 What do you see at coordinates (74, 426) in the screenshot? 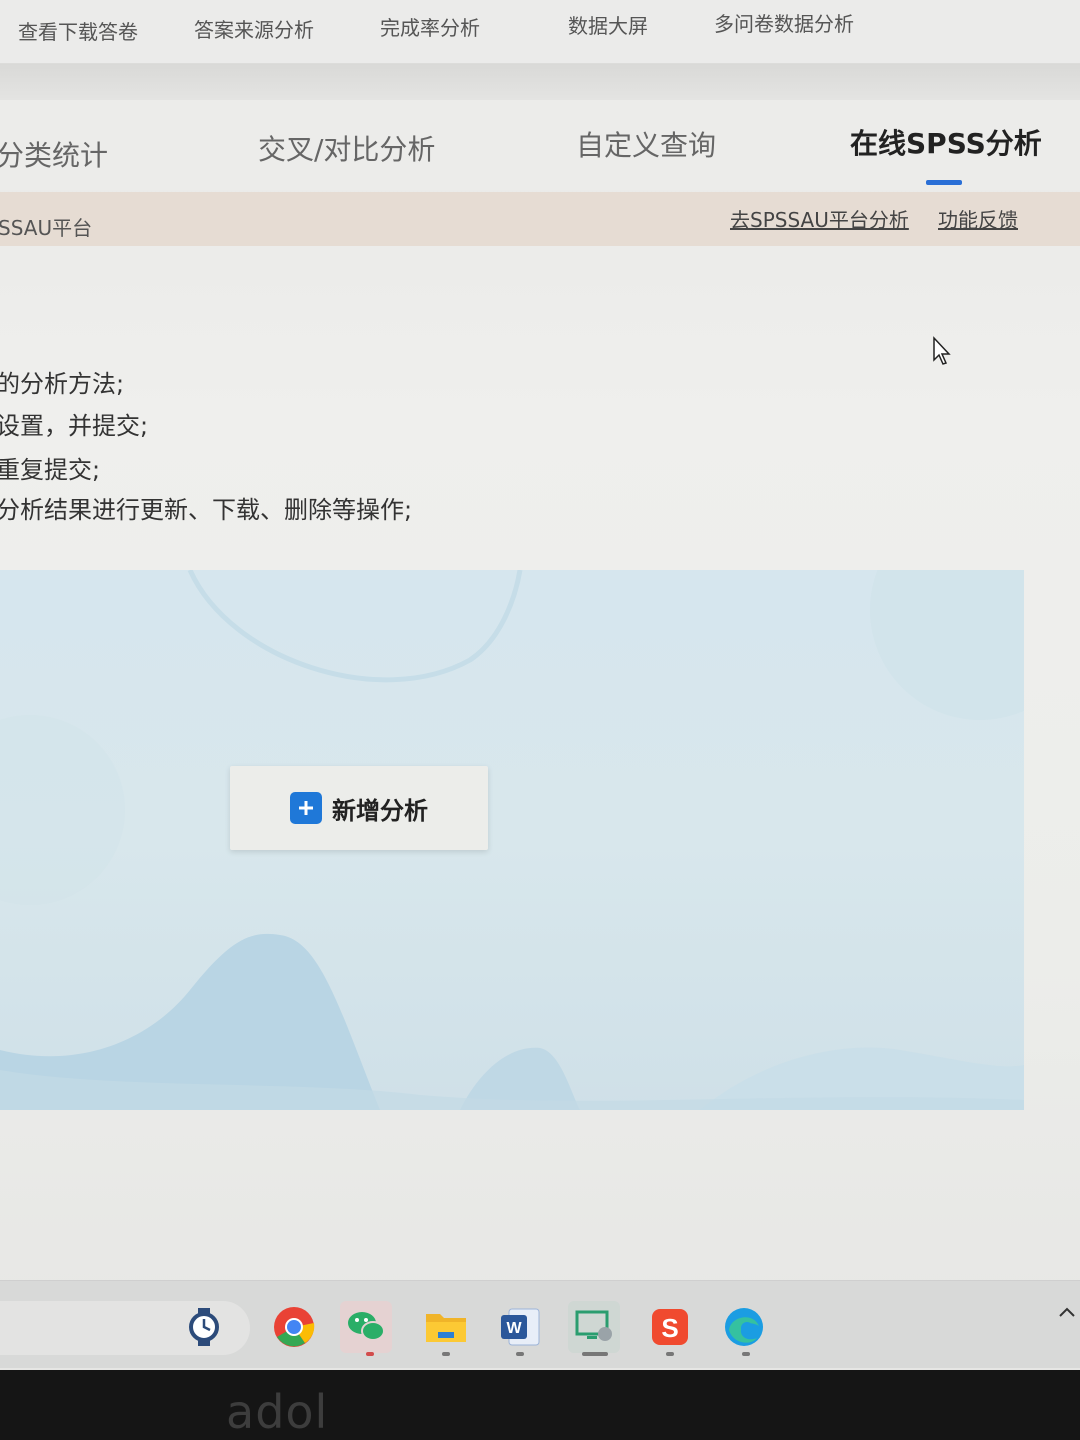
I see `instruction-line: 设置，并提交;` at bounding box center [74, 426].